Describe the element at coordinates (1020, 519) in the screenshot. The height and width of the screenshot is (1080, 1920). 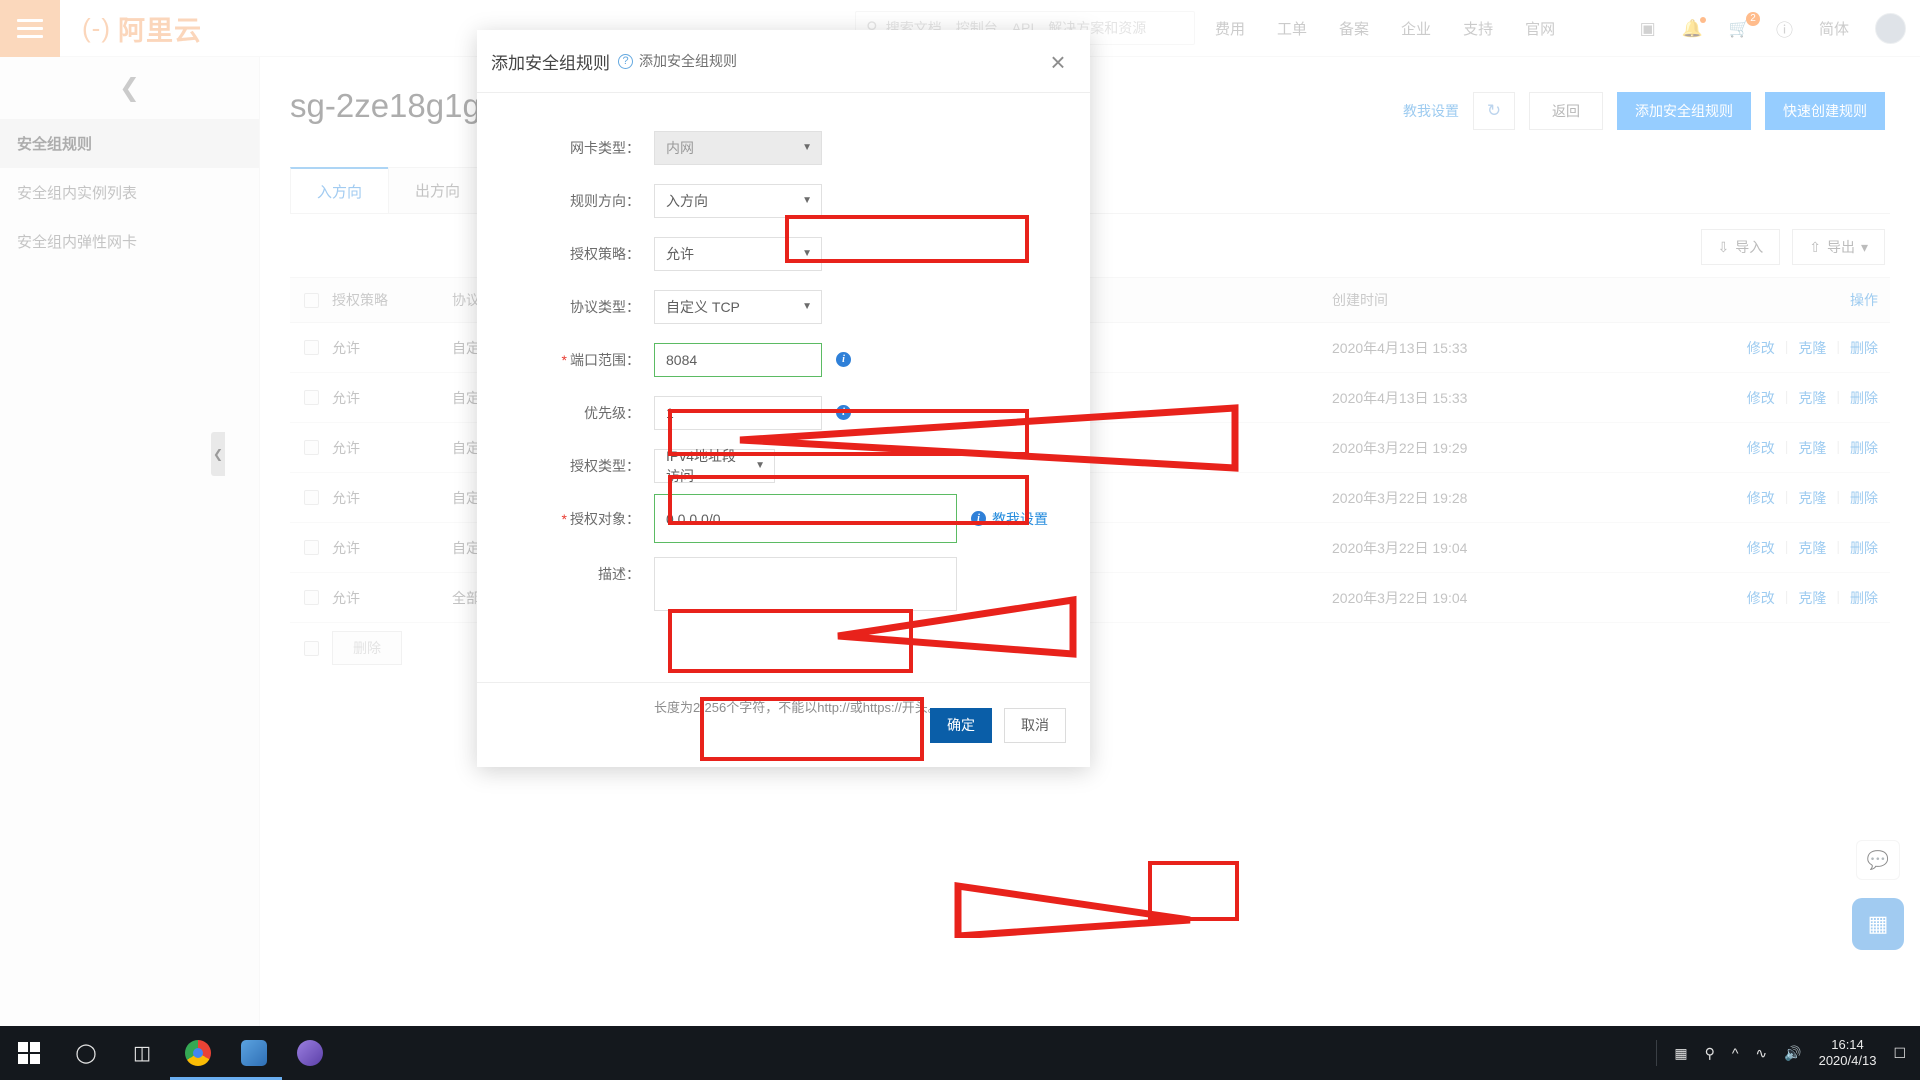
I see `auth-object-teach-link: 教我设置` at that location.